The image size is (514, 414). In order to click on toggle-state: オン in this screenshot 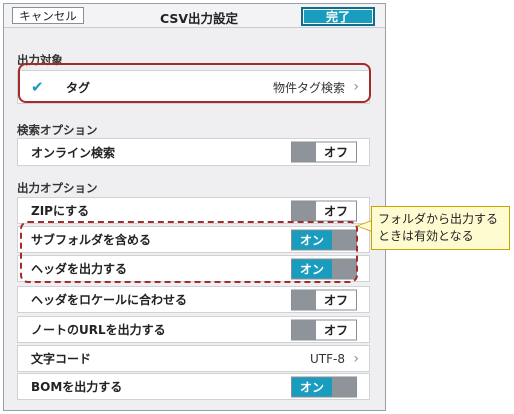, I will do `click(312, 386)`.